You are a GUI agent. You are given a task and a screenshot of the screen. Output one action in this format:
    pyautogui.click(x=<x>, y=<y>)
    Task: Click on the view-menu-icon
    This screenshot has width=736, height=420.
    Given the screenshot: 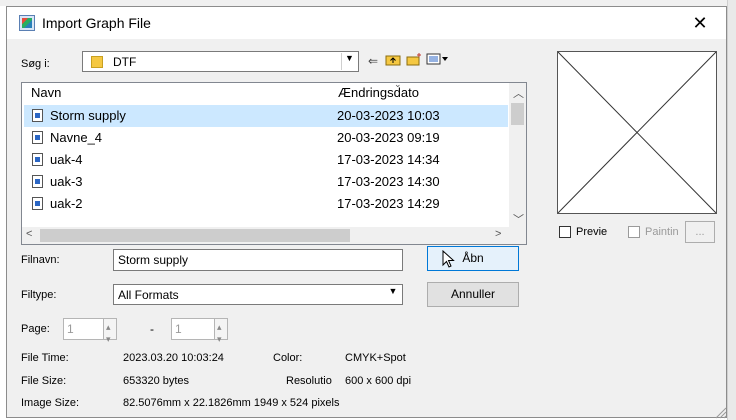 What is the action you would take?
    pyautogui.click(x=438, y=61)
    